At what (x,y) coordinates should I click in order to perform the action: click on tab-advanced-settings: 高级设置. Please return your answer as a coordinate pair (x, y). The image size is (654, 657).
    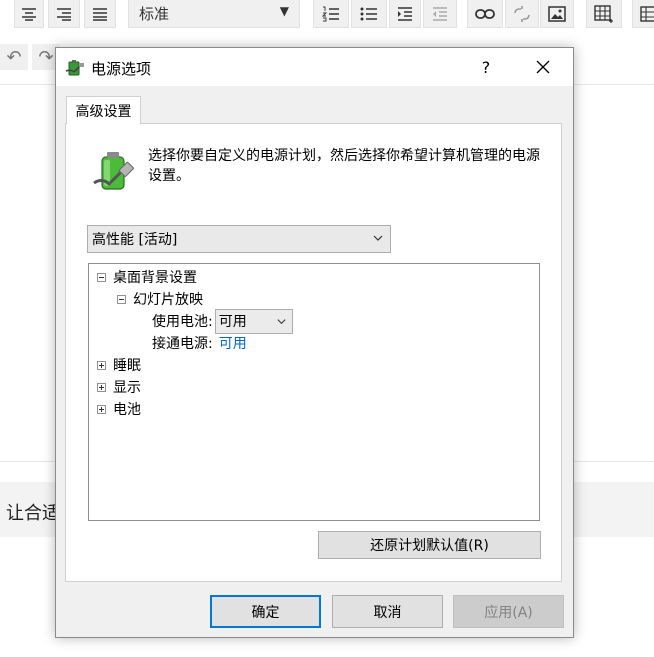
    Looking at the image, I should click on (103, 110).